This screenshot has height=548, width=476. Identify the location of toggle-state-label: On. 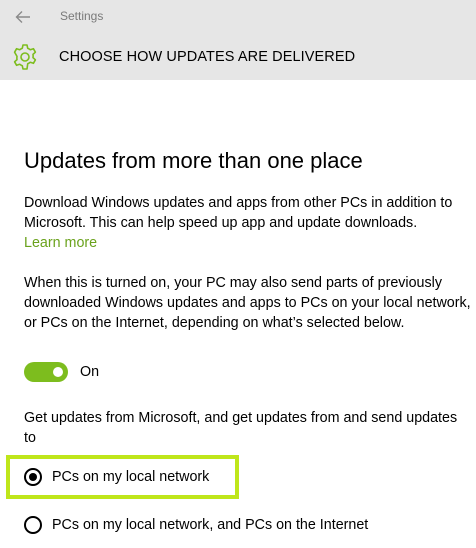
(90, 372).